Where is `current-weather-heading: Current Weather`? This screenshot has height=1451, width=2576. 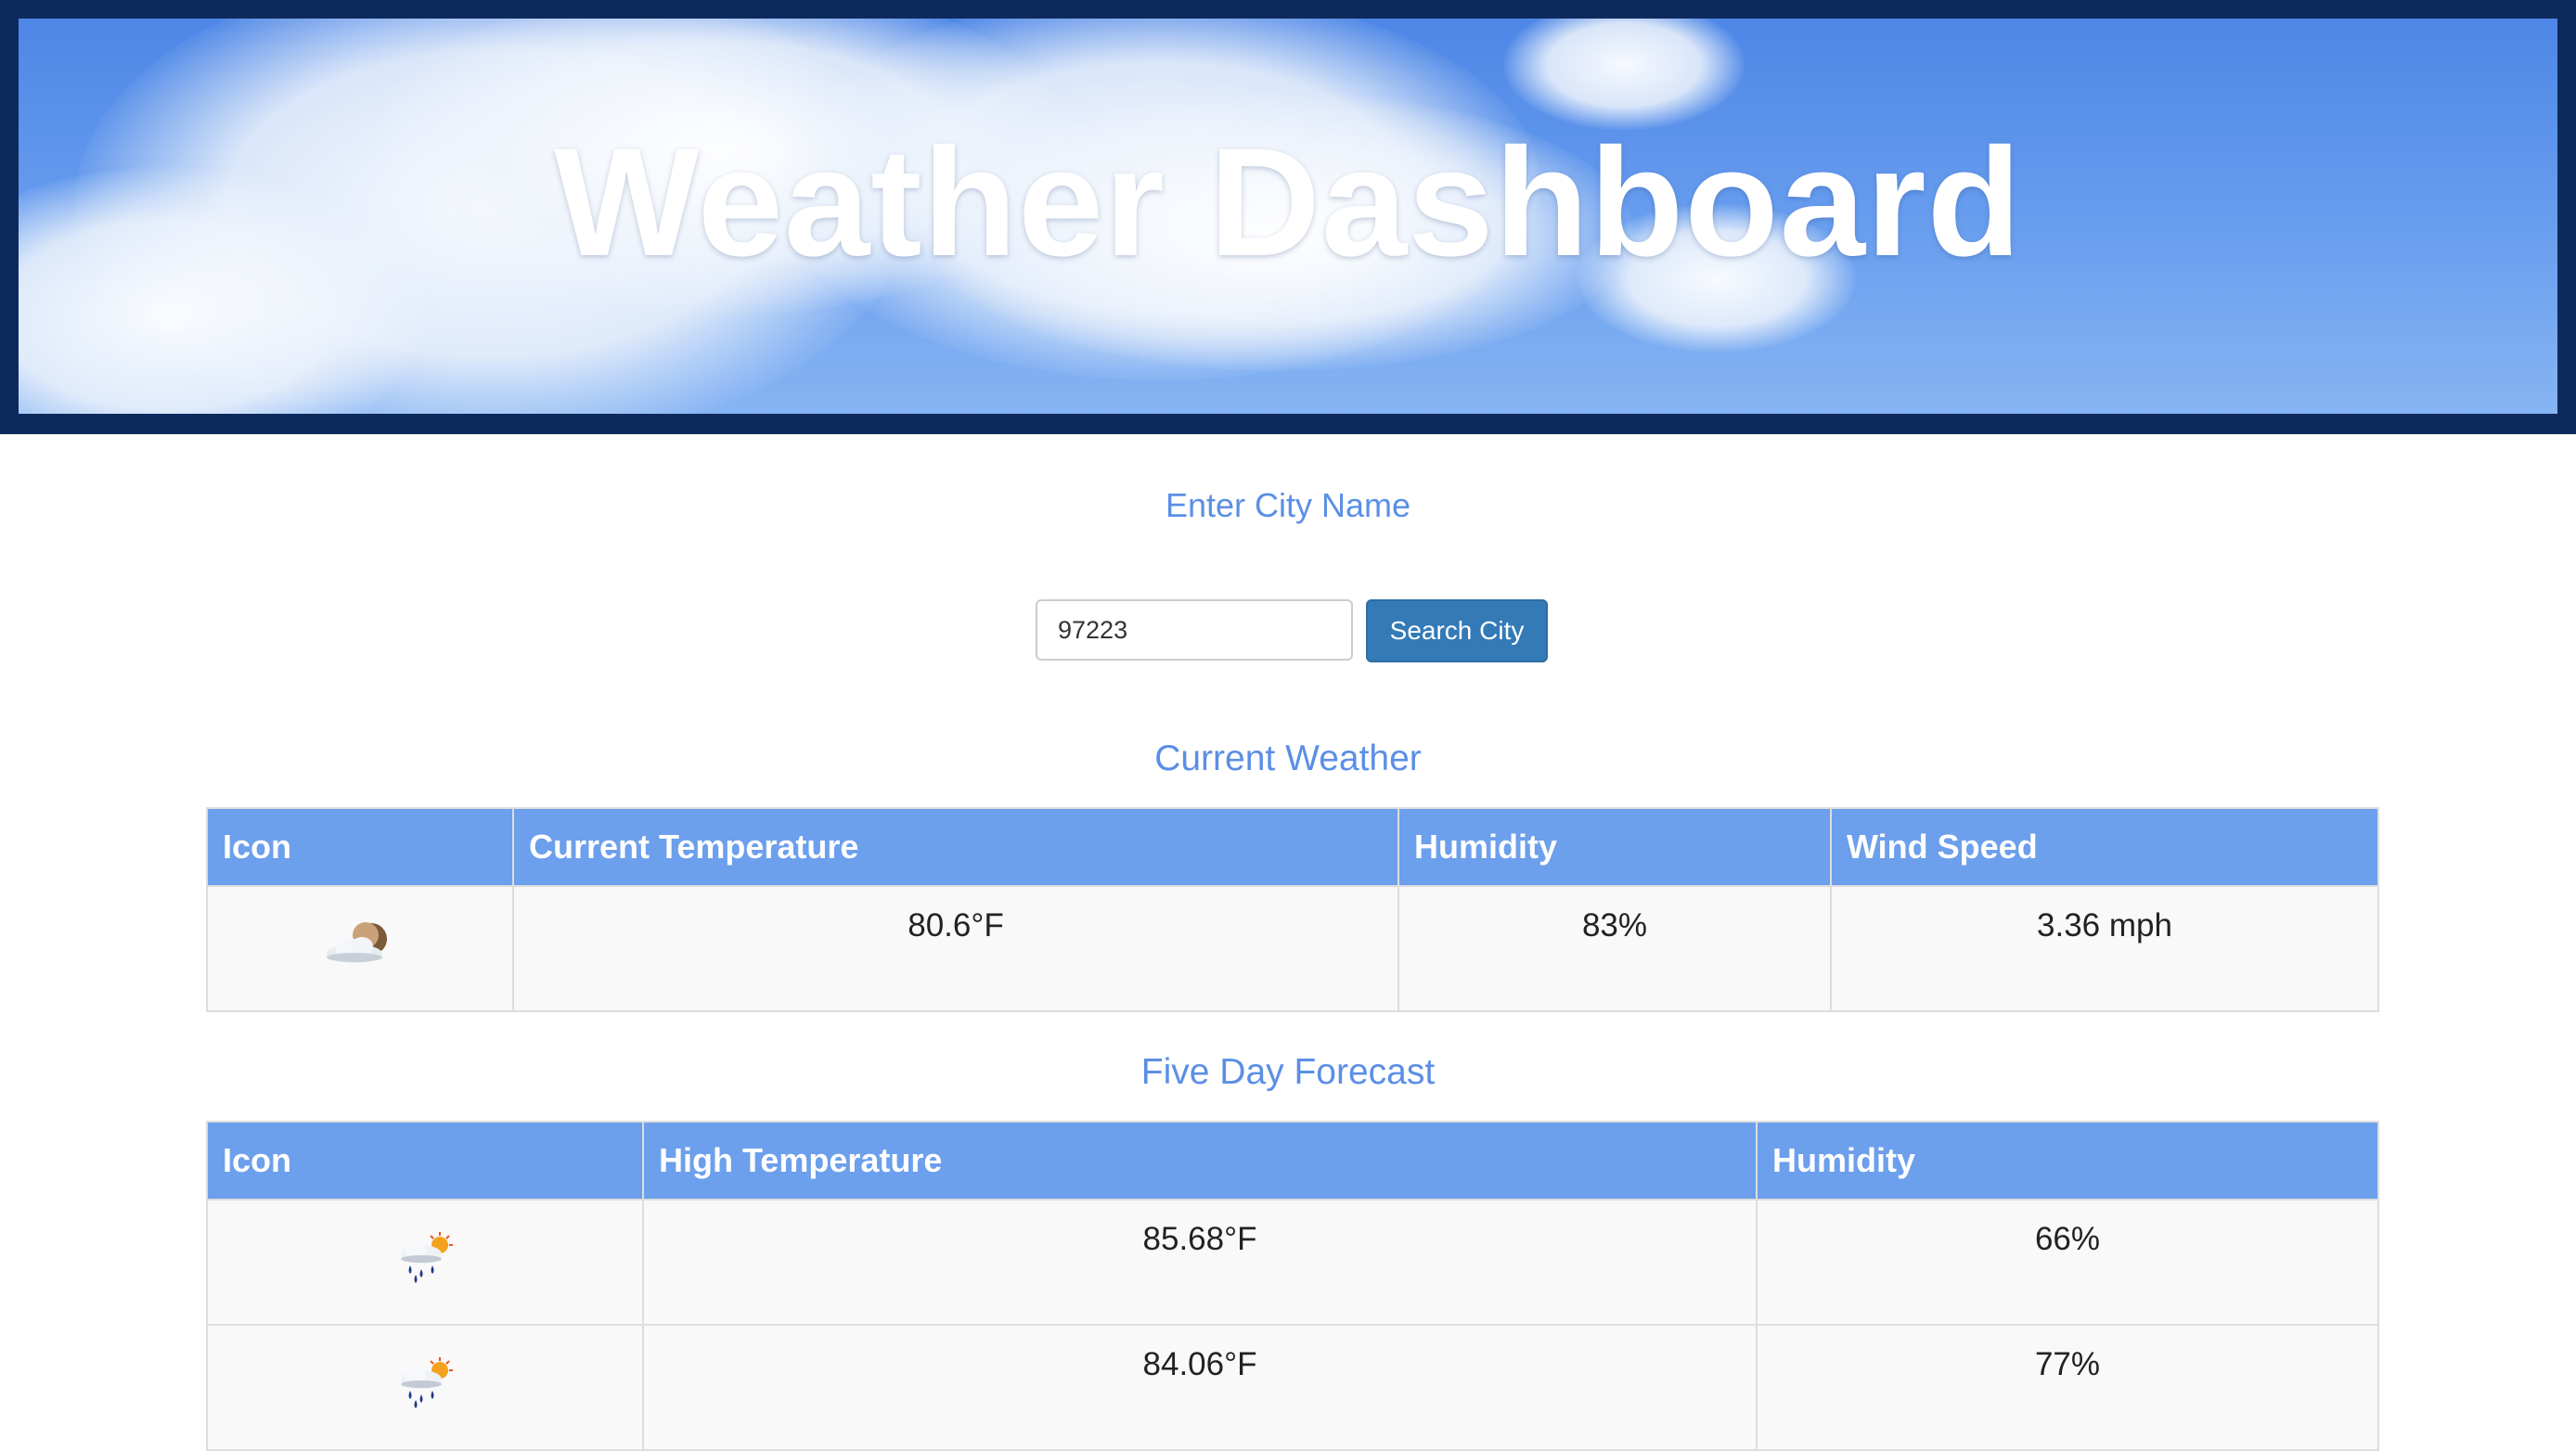
current-weather-heading: Current Weather is located at coordinates (1288, 758).